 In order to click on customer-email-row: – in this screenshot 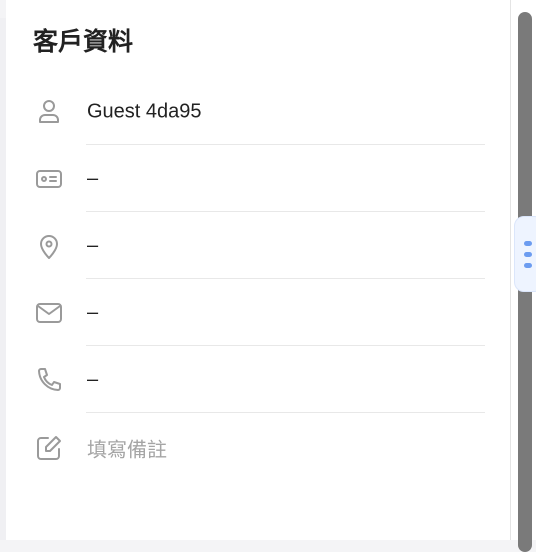, I will do `click(258, 312)`.